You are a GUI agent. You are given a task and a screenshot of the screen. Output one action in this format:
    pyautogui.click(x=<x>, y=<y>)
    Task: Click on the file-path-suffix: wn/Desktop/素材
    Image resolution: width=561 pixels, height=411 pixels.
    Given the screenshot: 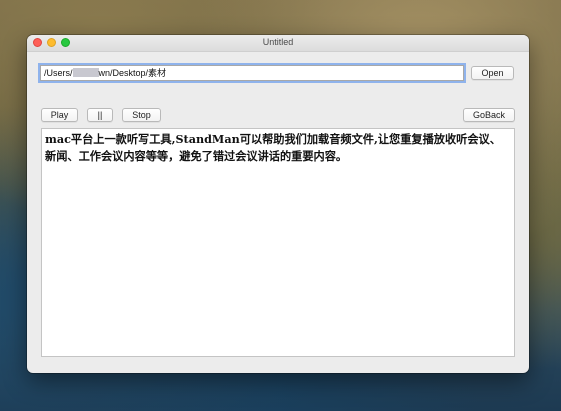 What is the action you would take?
    pyautogui.click(x=132, y=73)
    